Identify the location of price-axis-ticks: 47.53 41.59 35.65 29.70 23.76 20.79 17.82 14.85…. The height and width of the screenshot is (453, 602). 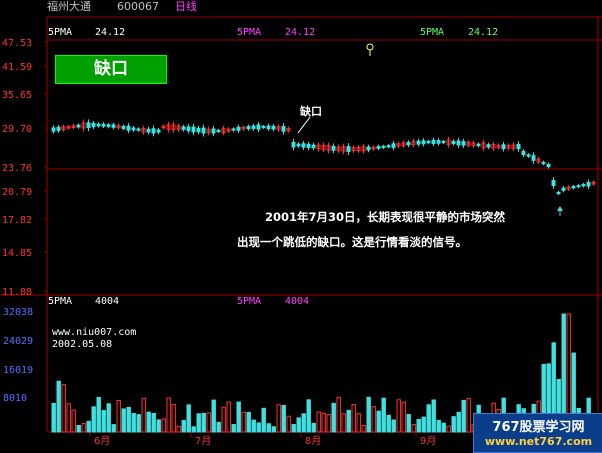
(24, 168).